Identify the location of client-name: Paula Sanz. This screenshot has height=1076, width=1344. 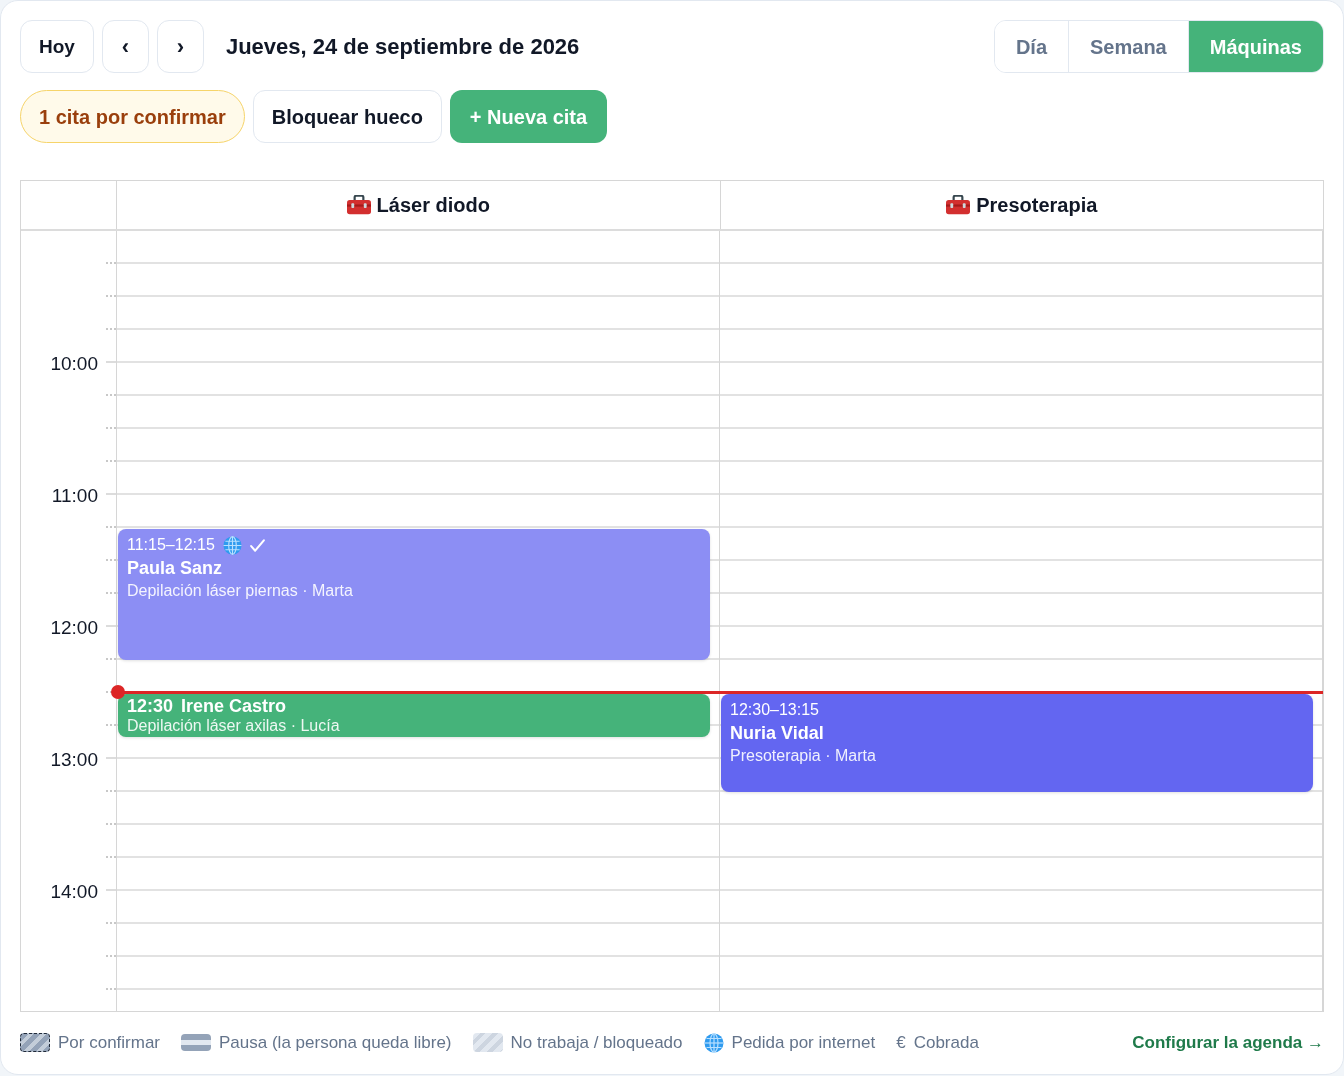
(175, 568).